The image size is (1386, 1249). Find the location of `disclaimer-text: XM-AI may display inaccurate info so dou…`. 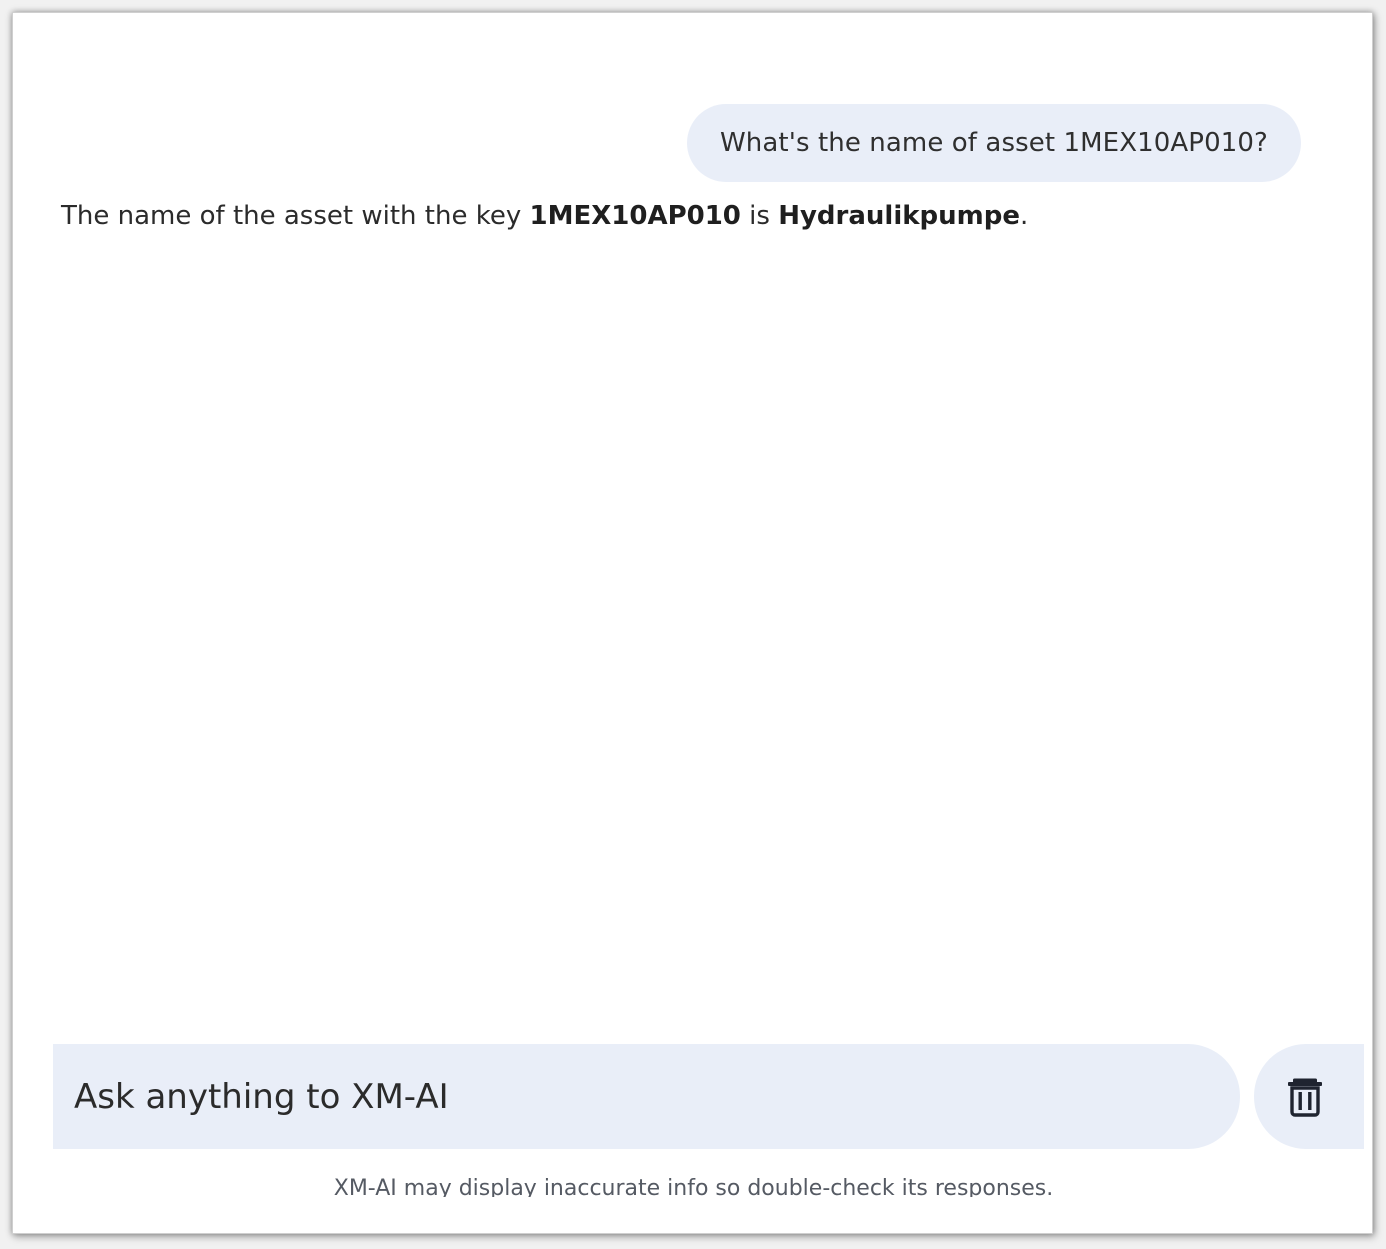

disclaimer-text: XM-AI may display inaccurate info so dou… is located at coordinates (693, 1186).